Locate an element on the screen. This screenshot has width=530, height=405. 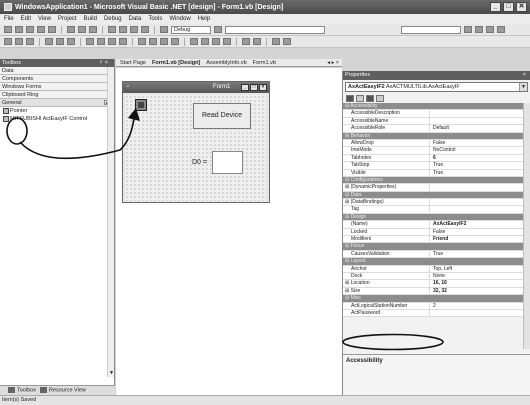
property-category: ⊟ Design is located at coordinates (433, 217).